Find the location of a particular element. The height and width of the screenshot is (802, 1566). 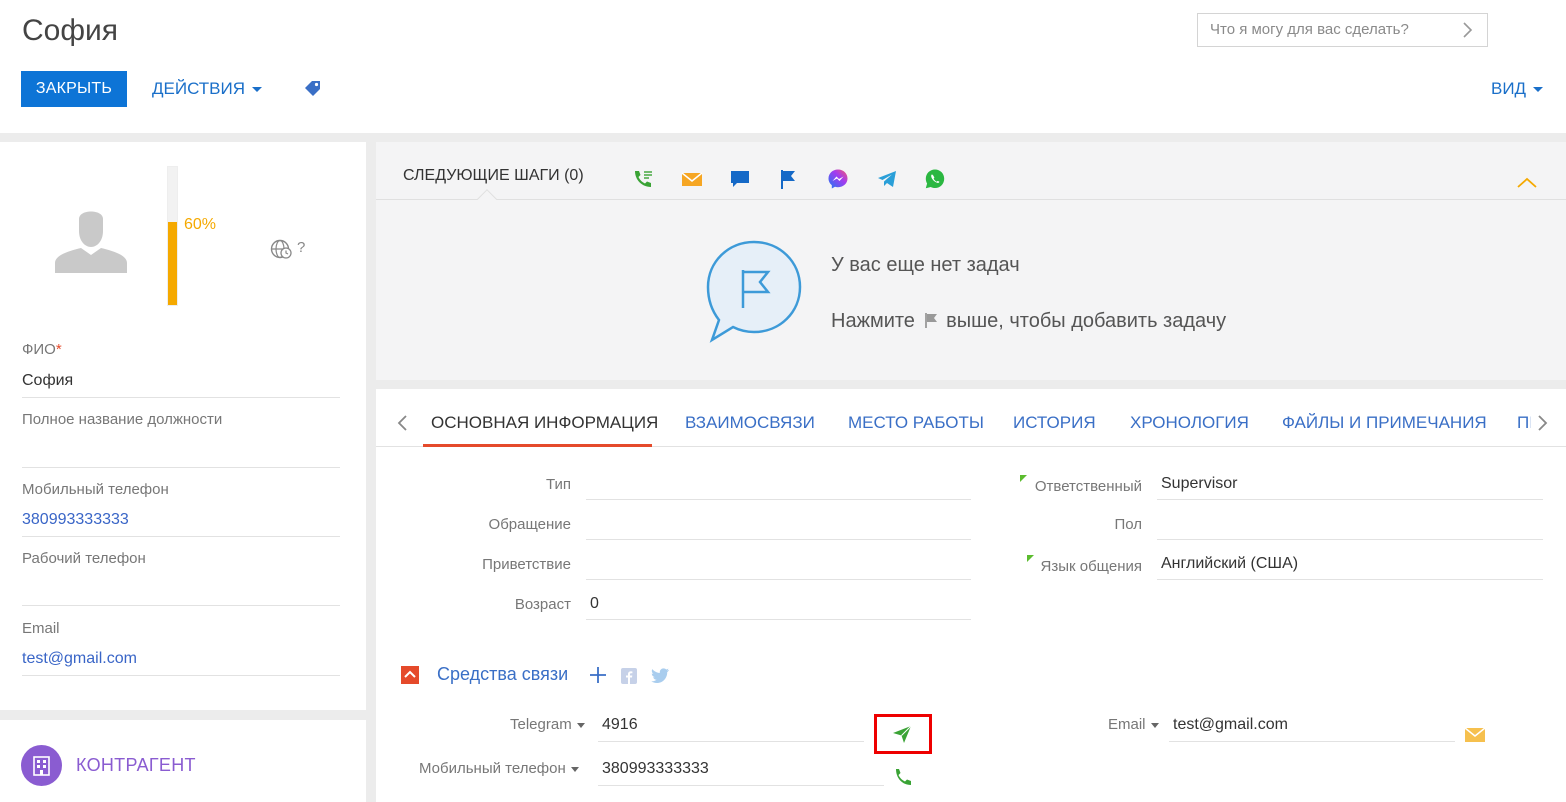

empty-tasks-hint: Нажмите выше, чтобы добавить задачу is located at coordinates (1028, 321).